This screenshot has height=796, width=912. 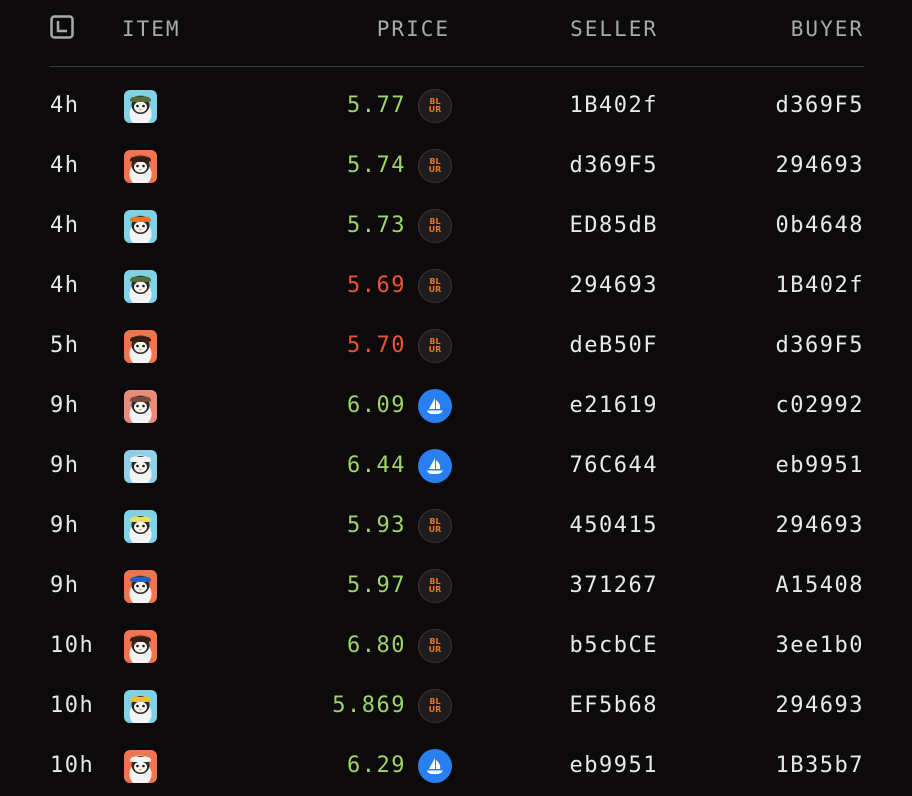 What do you see at coordinates (456, 30) in the screenshot?
I see `table-header: ITEM PRICE SELLER BUYER` at bounding box center [456, 30].